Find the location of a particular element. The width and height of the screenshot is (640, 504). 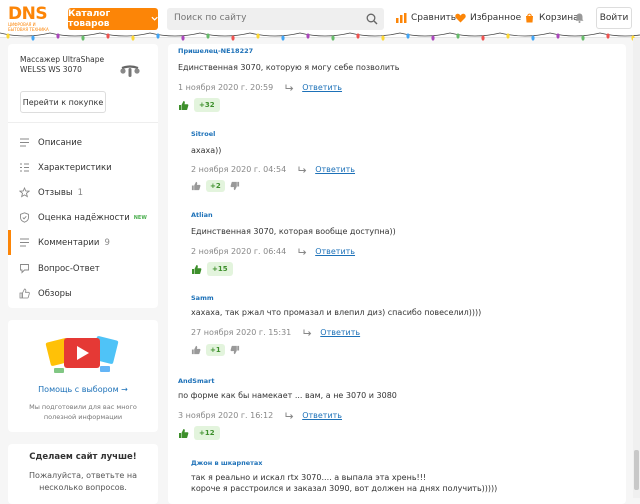

search-box is located at coordinates (275, 19).